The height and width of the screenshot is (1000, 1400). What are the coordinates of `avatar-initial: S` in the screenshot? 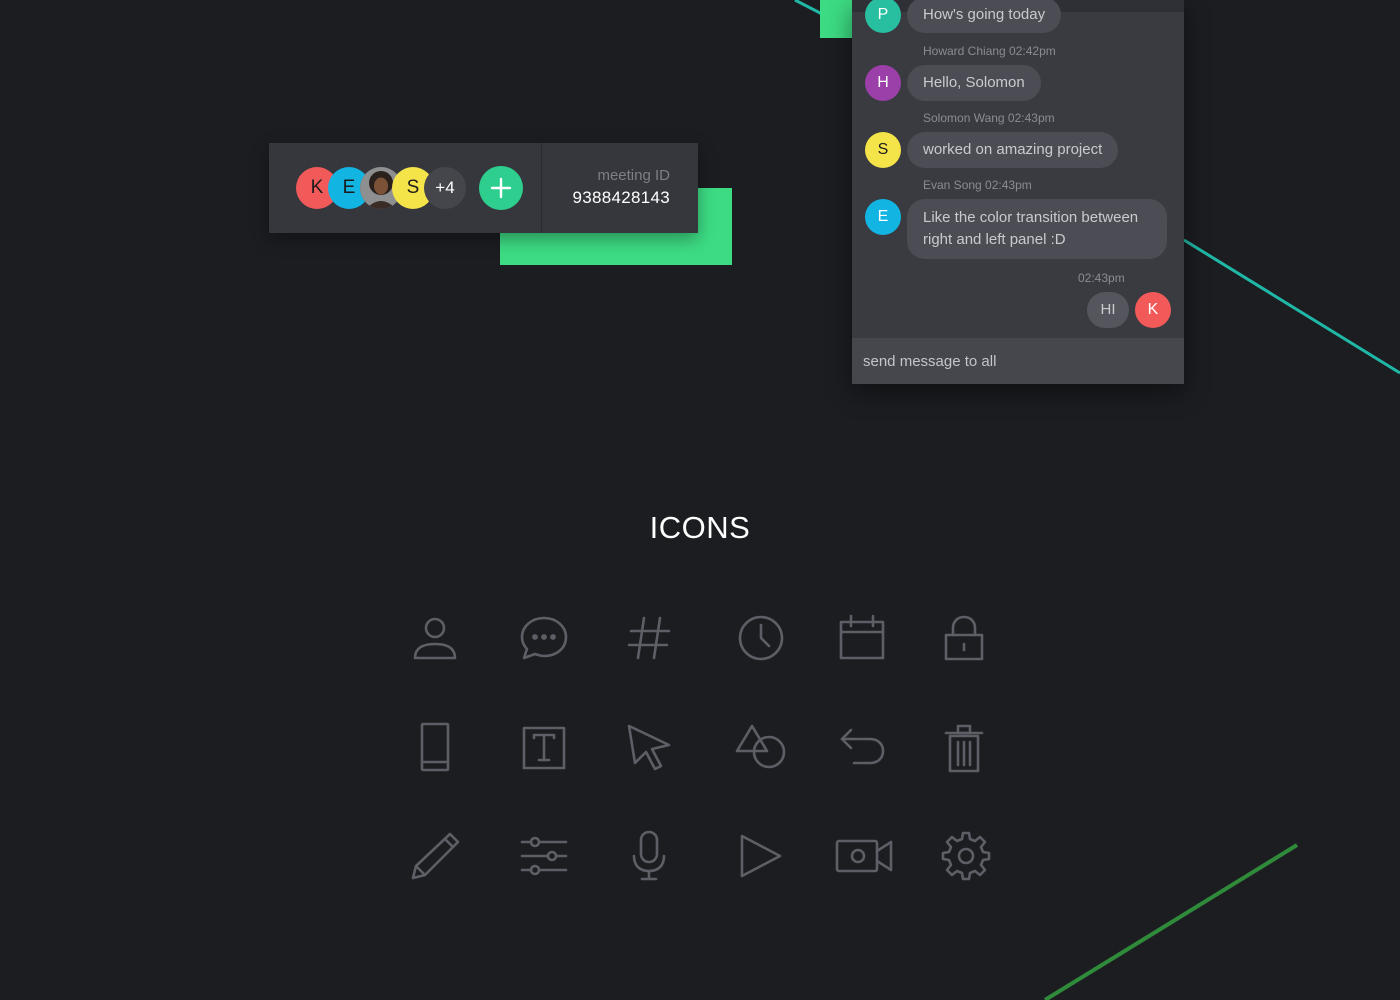 It's located at (883, 149).